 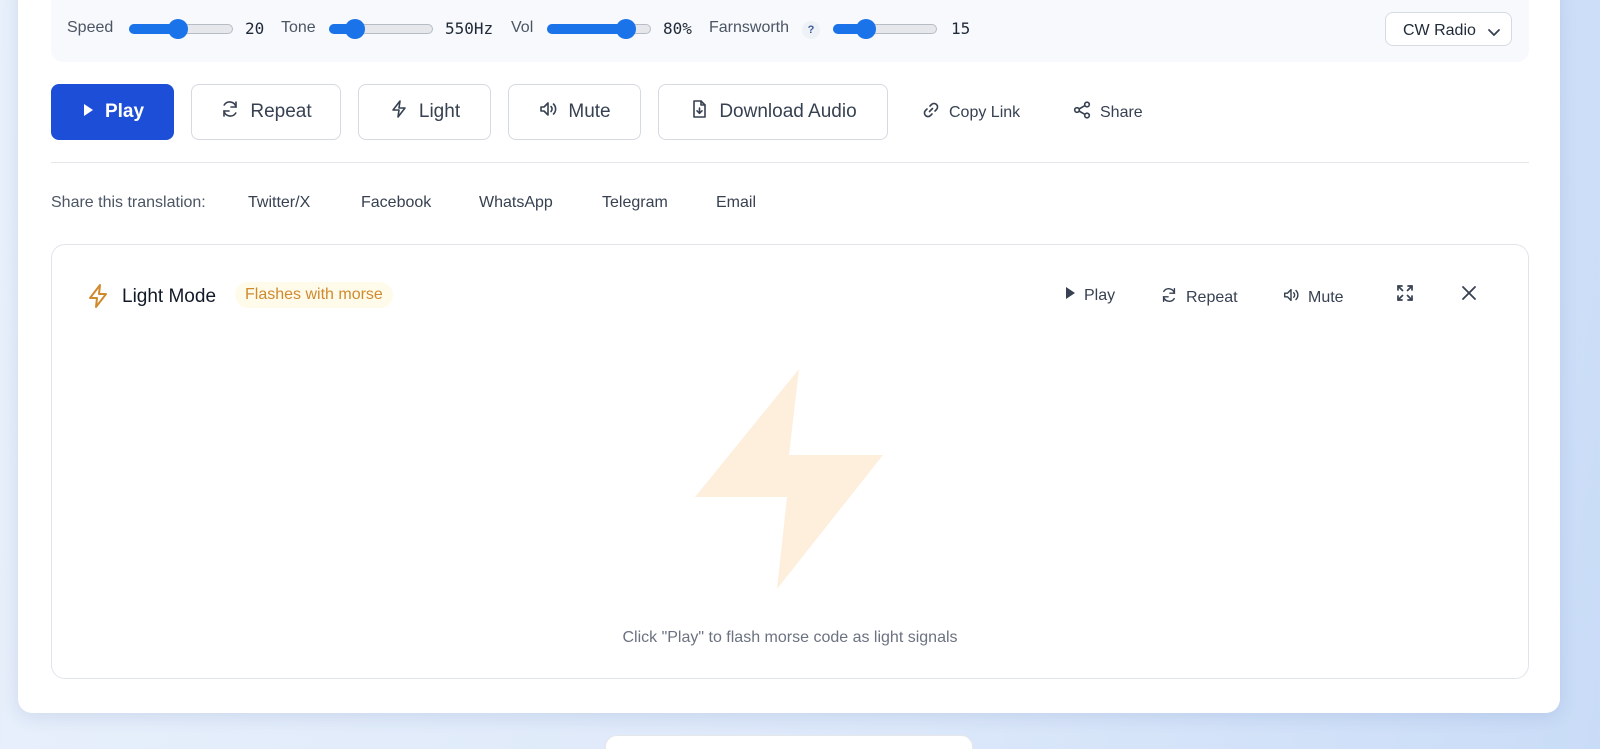 I want to click on chevron-down-icon, so click(x=1494, y=34).